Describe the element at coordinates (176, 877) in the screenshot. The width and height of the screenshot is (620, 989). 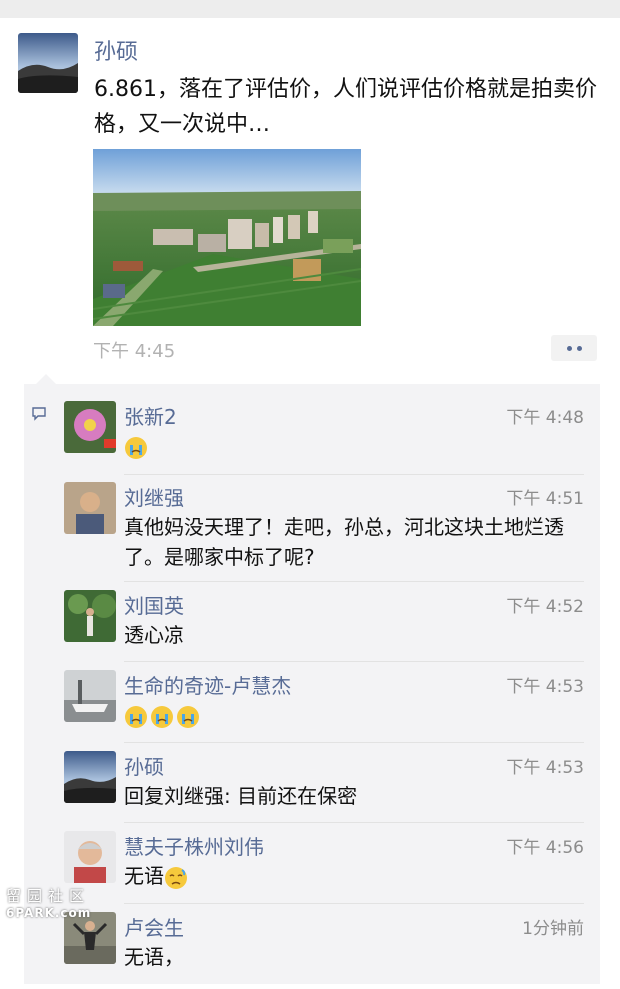
I see `sad-face-icon` at that location.